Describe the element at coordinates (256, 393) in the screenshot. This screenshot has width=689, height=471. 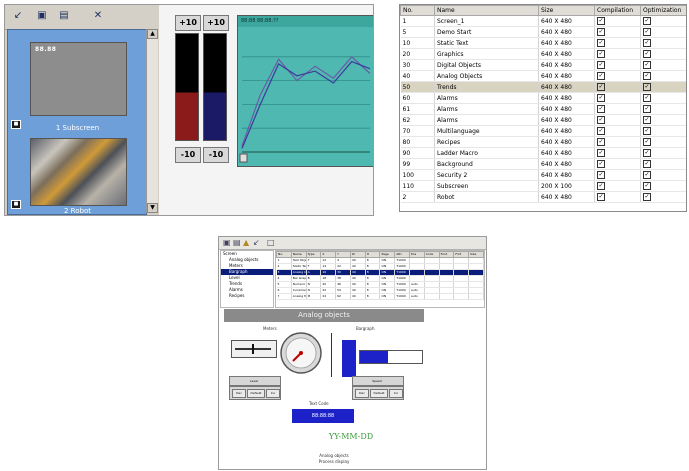
I see `level-default-button: Default` at that location.